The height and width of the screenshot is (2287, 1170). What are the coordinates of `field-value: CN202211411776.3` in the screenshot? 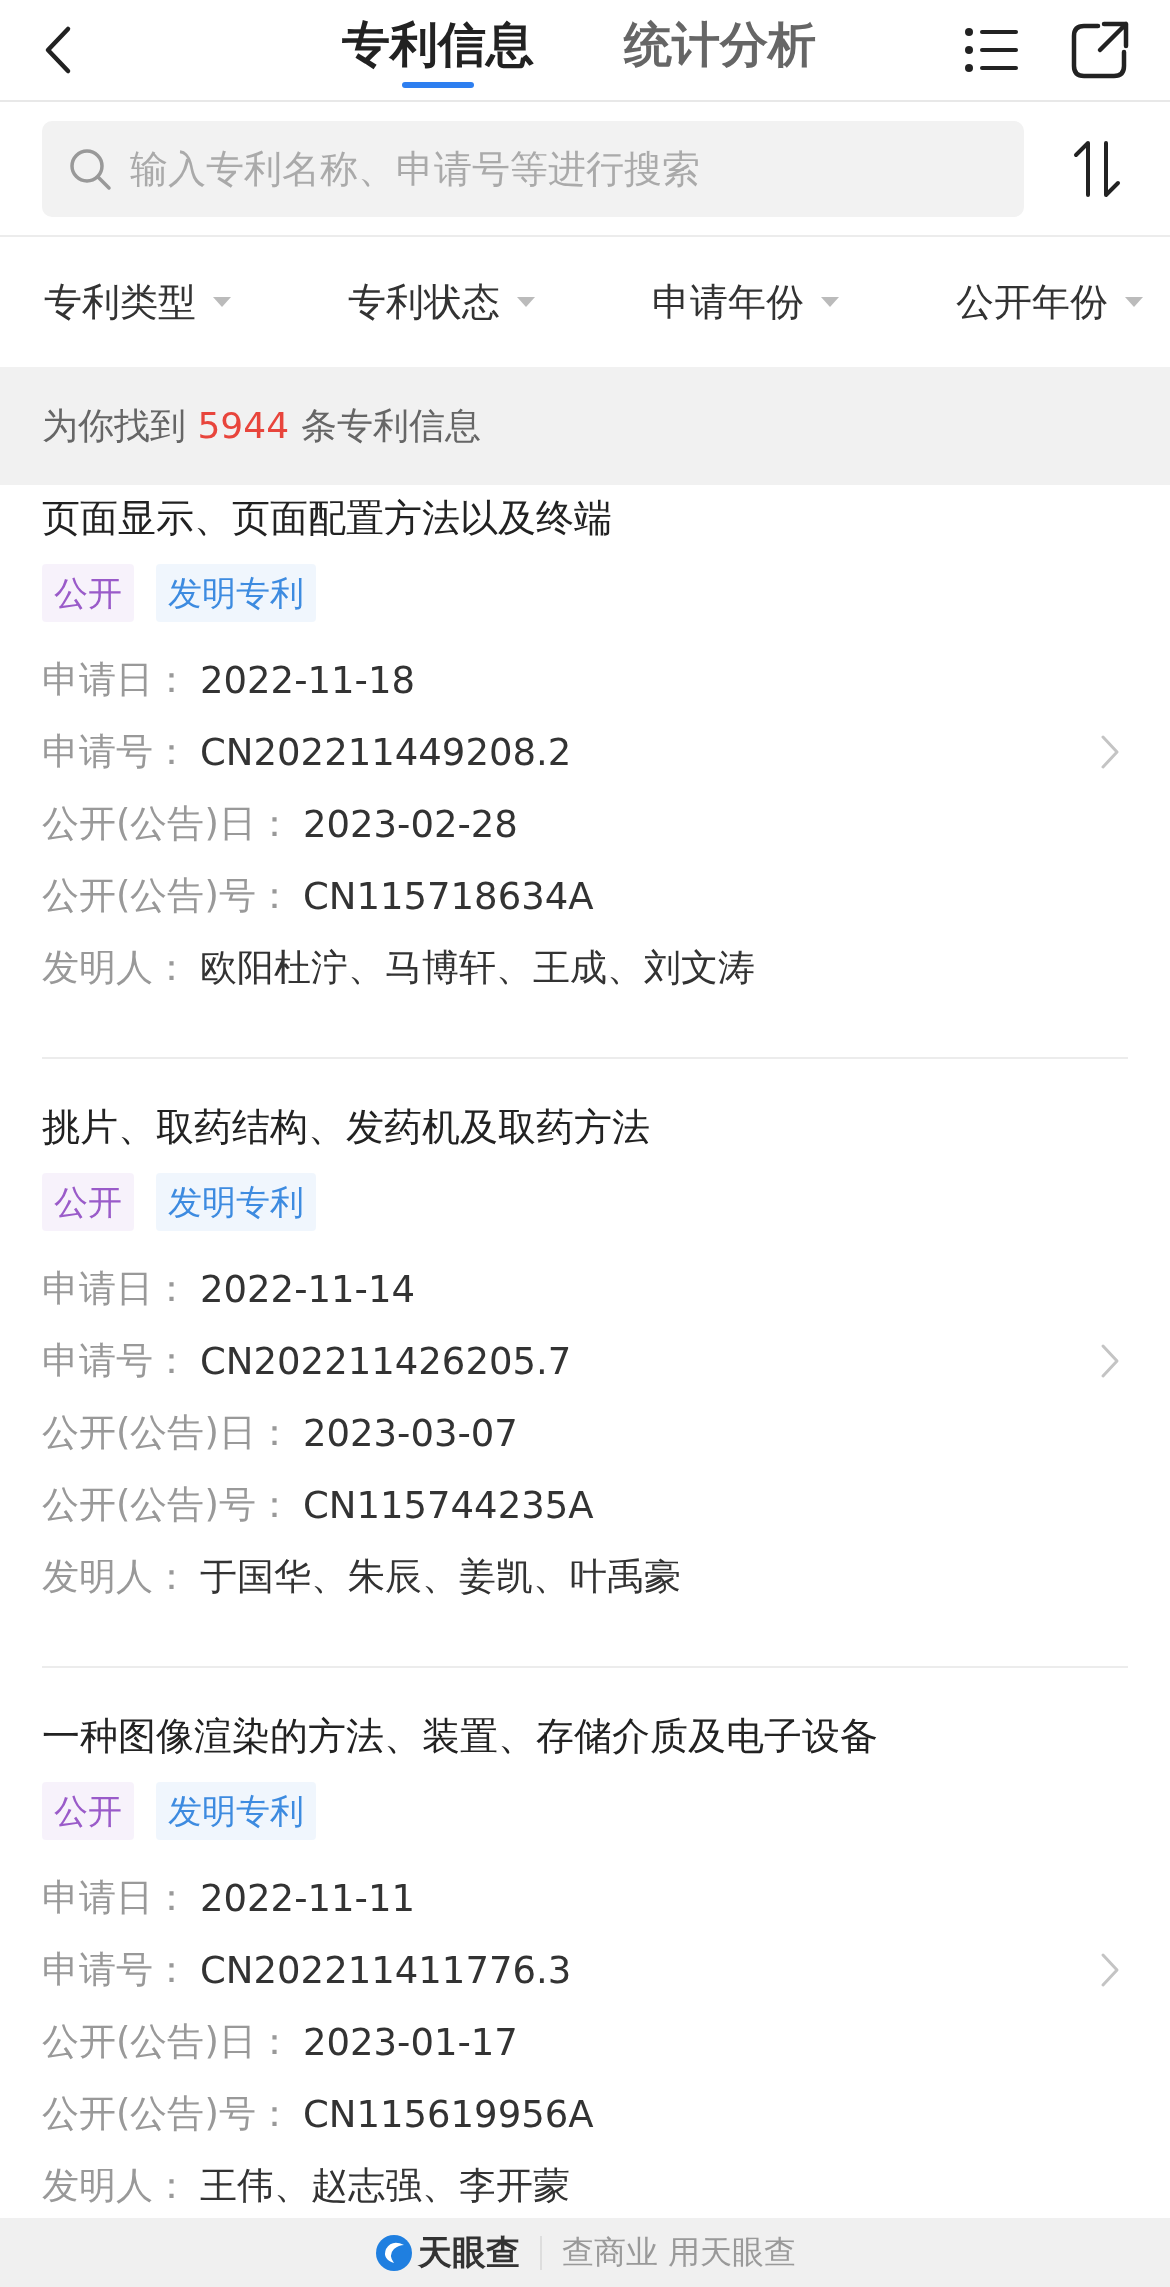 It's located at (386, 1970).